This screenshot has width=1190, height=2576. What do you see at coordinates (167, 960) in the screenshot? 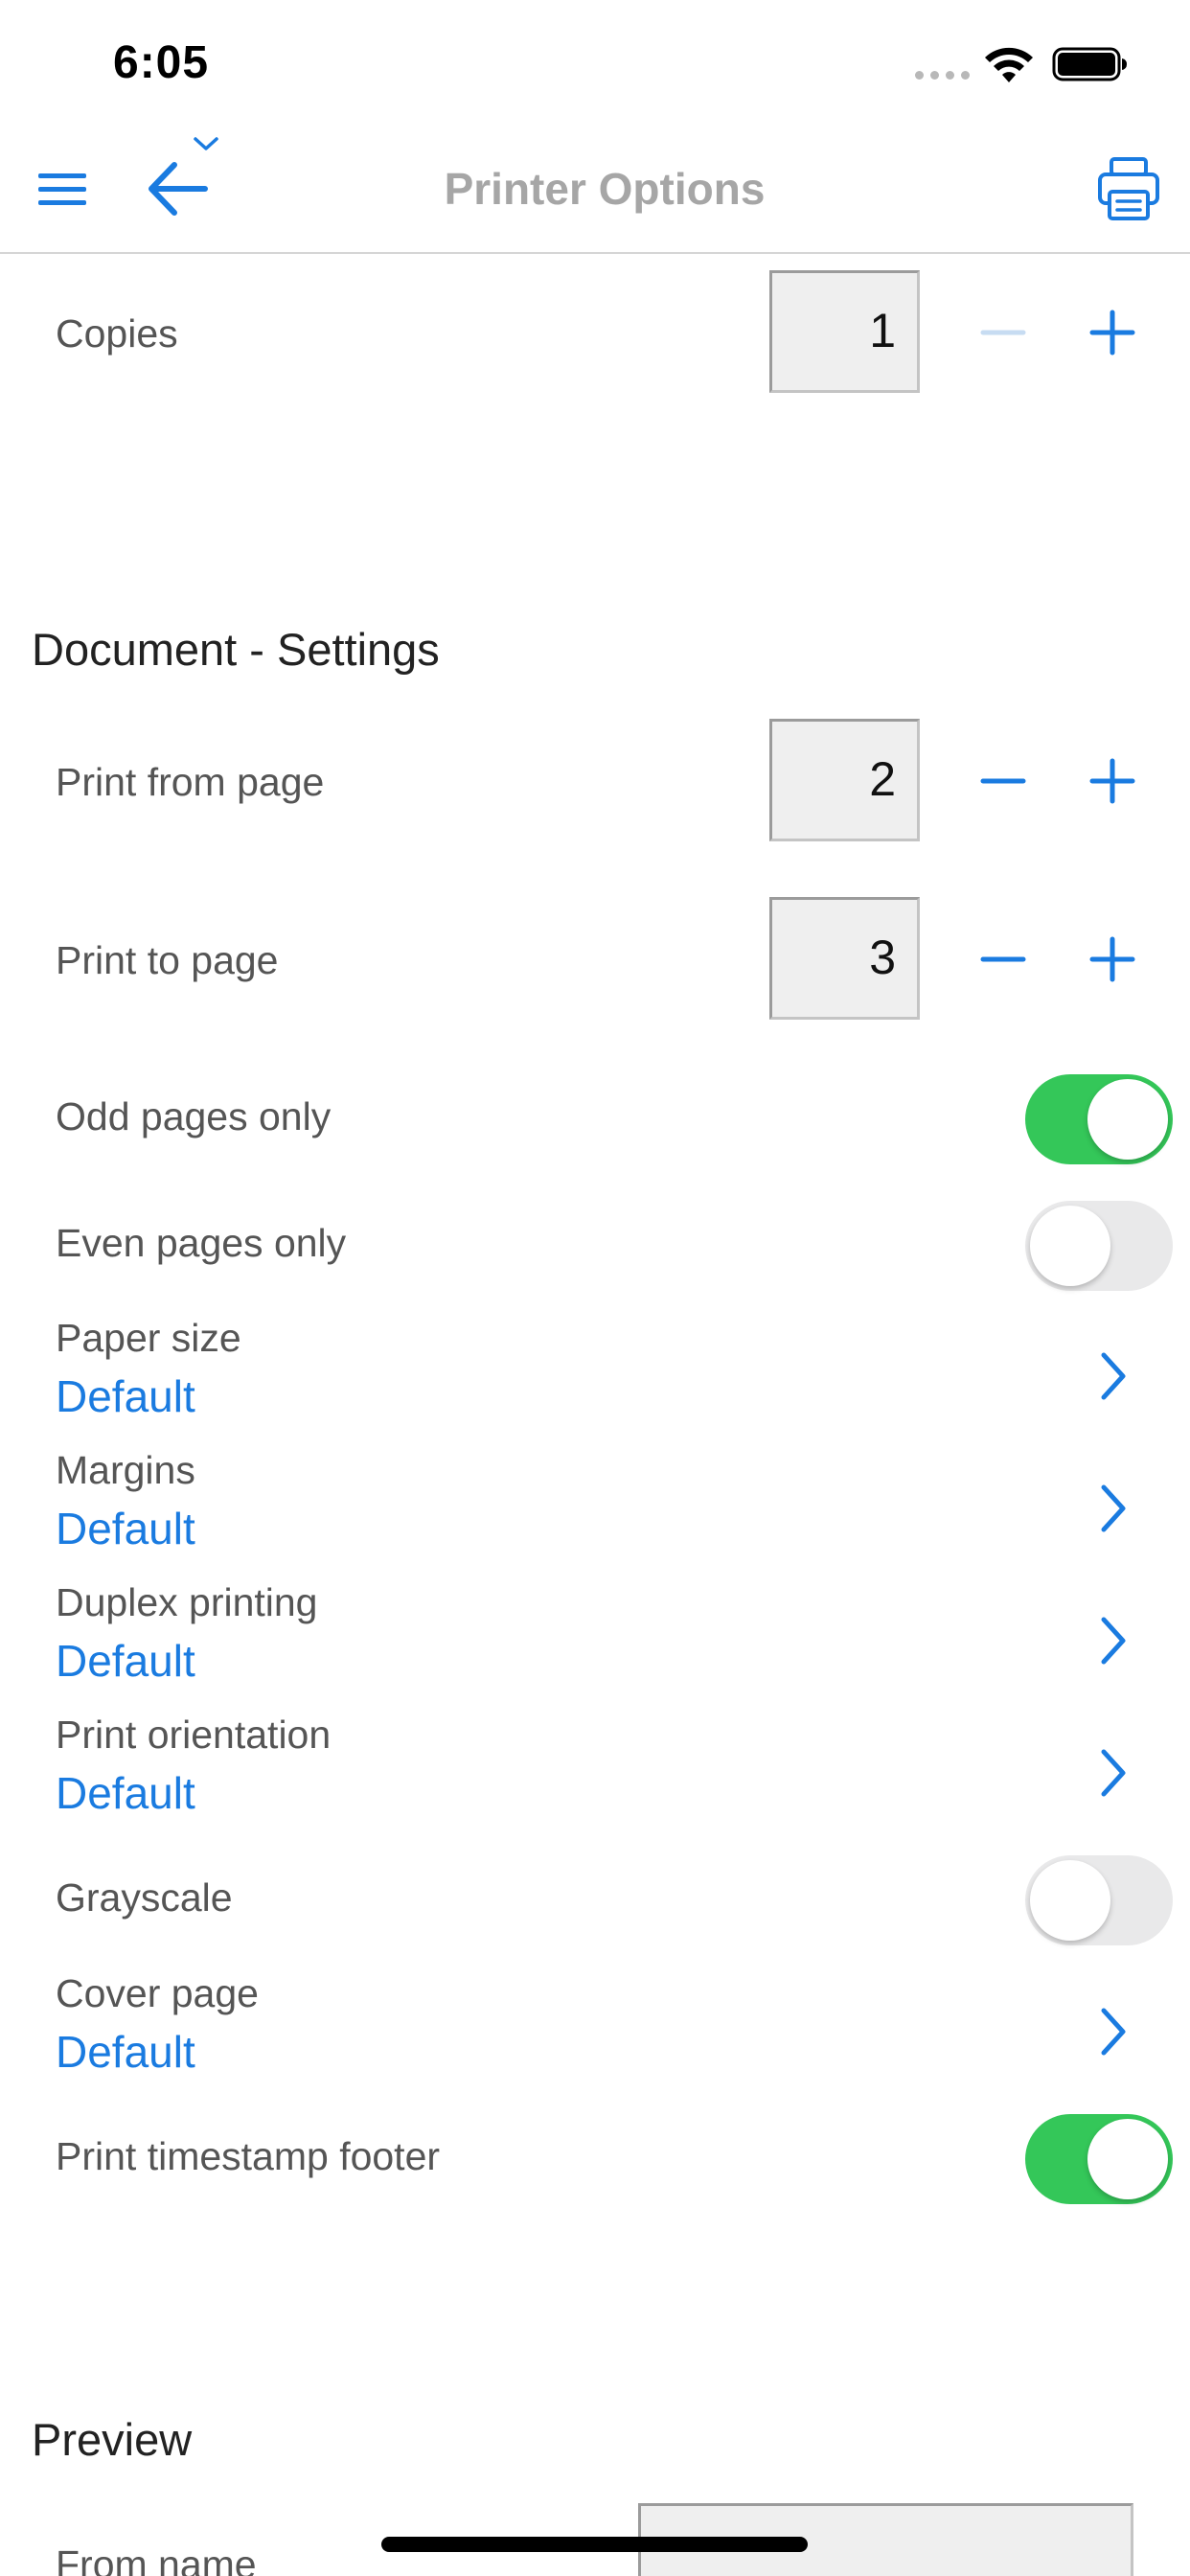
I see `print-to-page-label: Print to page` at bounding box center [167, 960].